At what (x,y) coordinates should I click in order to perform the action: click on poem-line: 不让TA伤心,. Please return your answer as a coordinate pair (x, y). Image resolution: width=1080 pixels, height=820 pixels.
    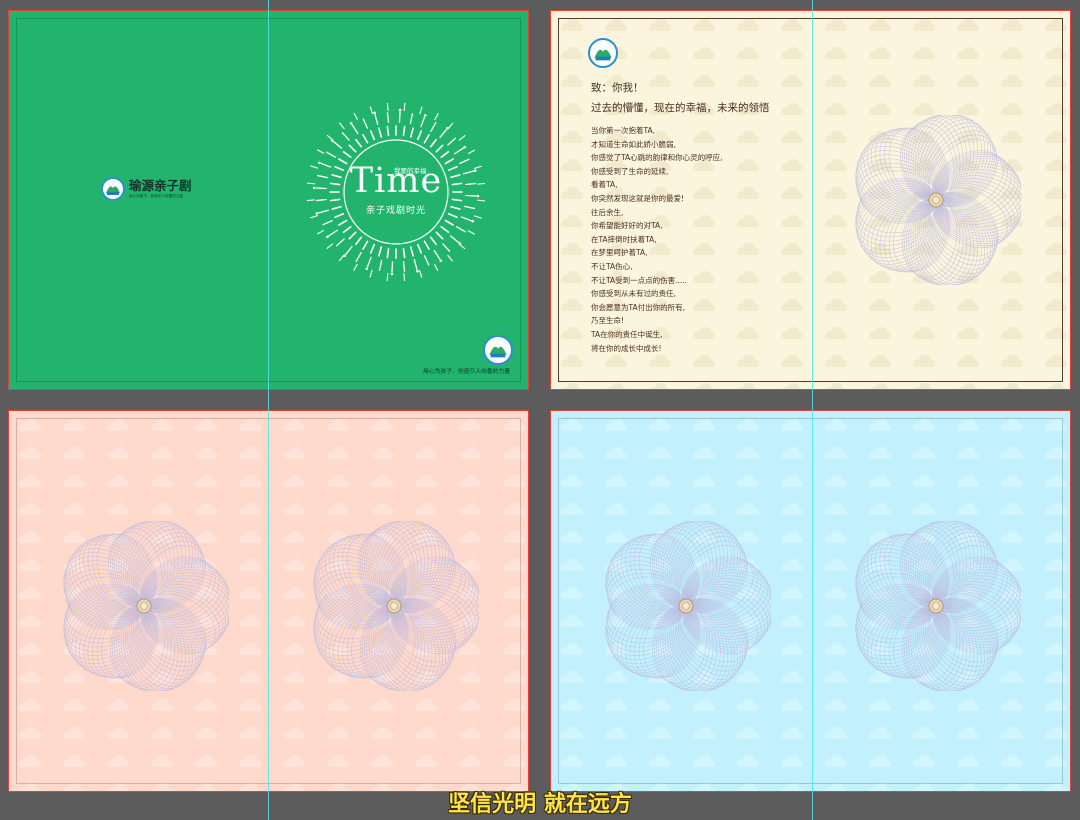
    Looking at the image, I should click on (612, 266).